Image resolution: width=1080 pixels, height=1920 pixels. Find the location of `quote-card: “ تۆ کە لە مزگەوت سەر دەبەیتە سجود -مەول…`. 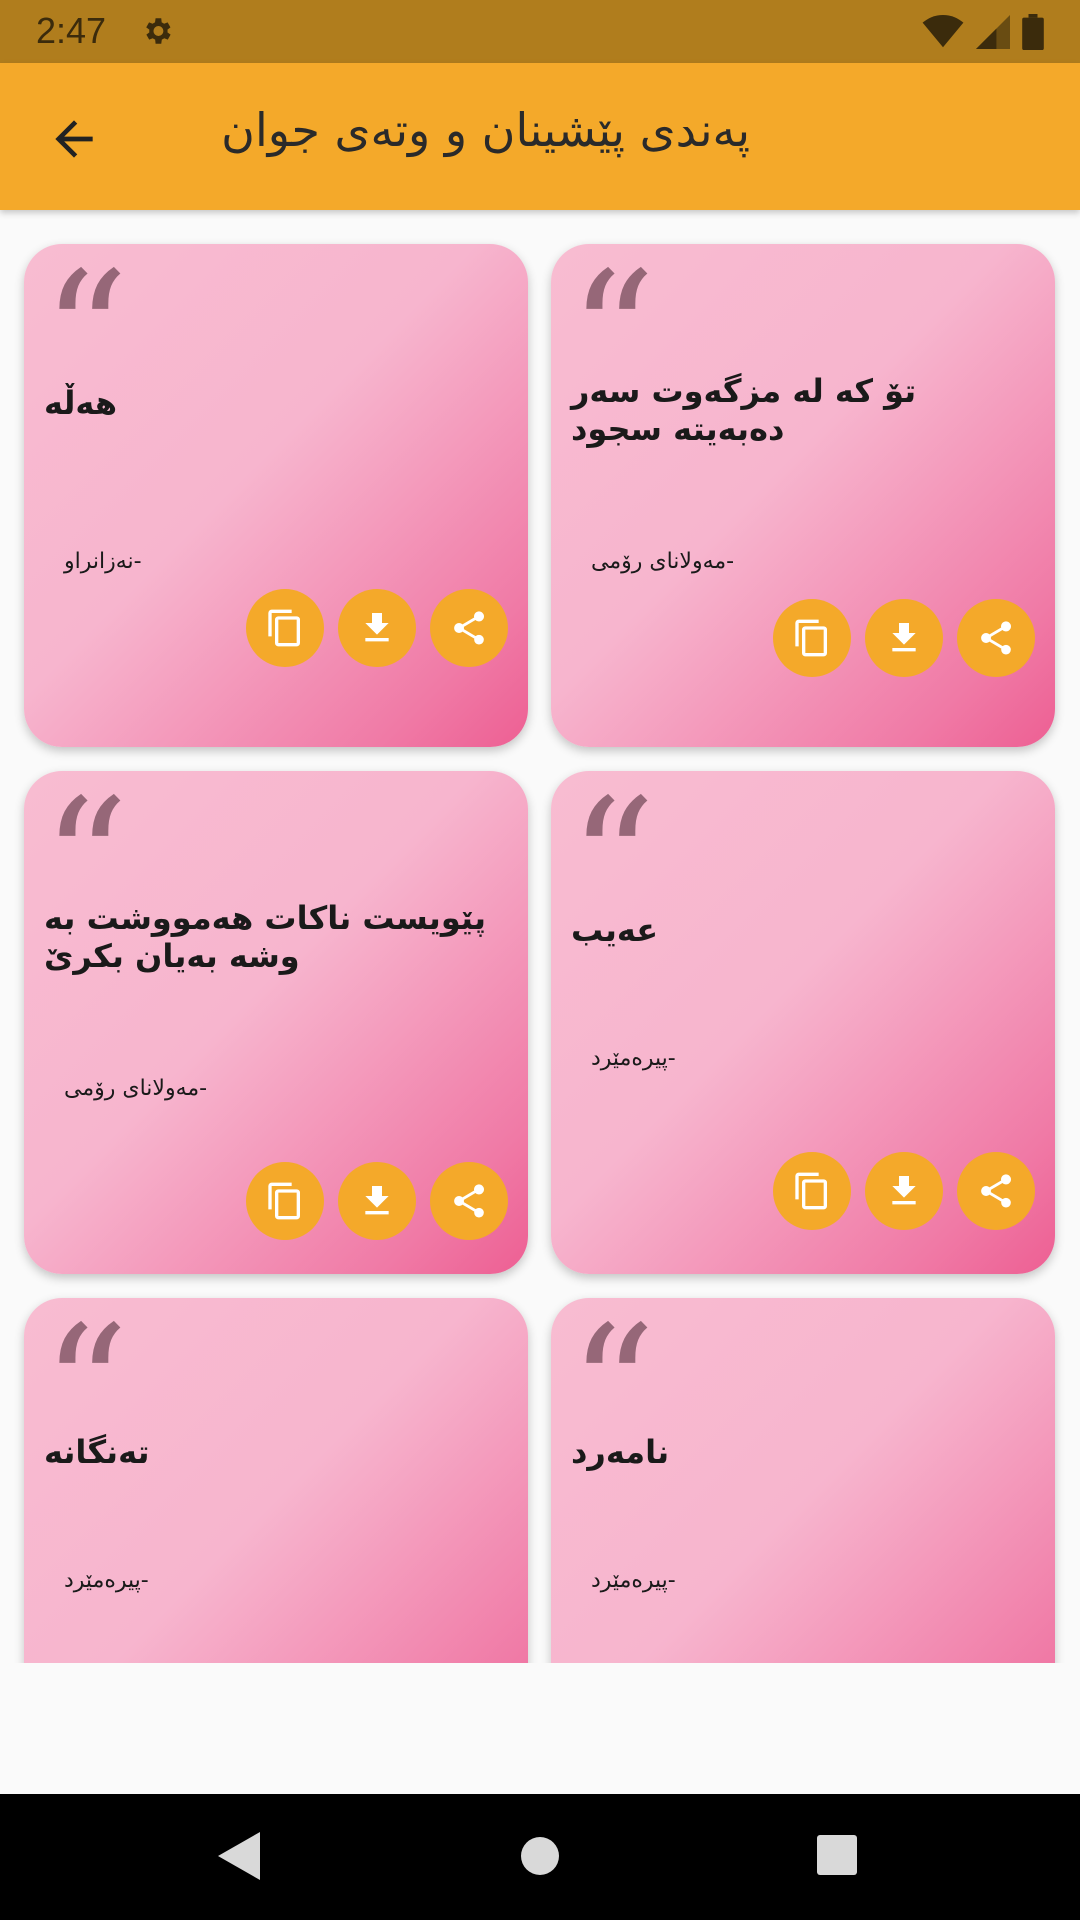

quote-card: “ تۆ کە لە مزگەوت سەر دەبەیتە سجود -مەول… is located at coordinates (803, 495).